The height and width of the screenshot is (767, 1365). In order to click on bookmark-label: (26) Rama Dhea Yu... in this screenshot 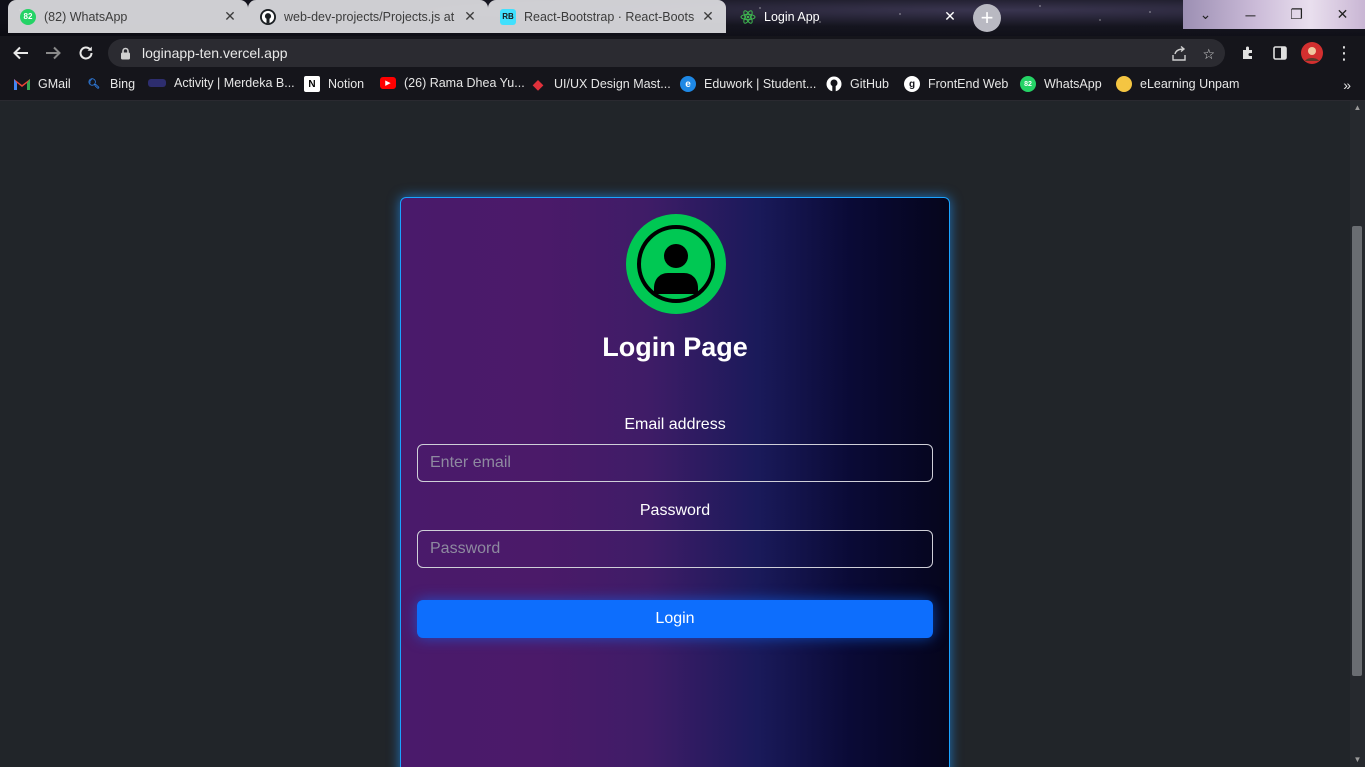, I will do `click(464, 83)`.